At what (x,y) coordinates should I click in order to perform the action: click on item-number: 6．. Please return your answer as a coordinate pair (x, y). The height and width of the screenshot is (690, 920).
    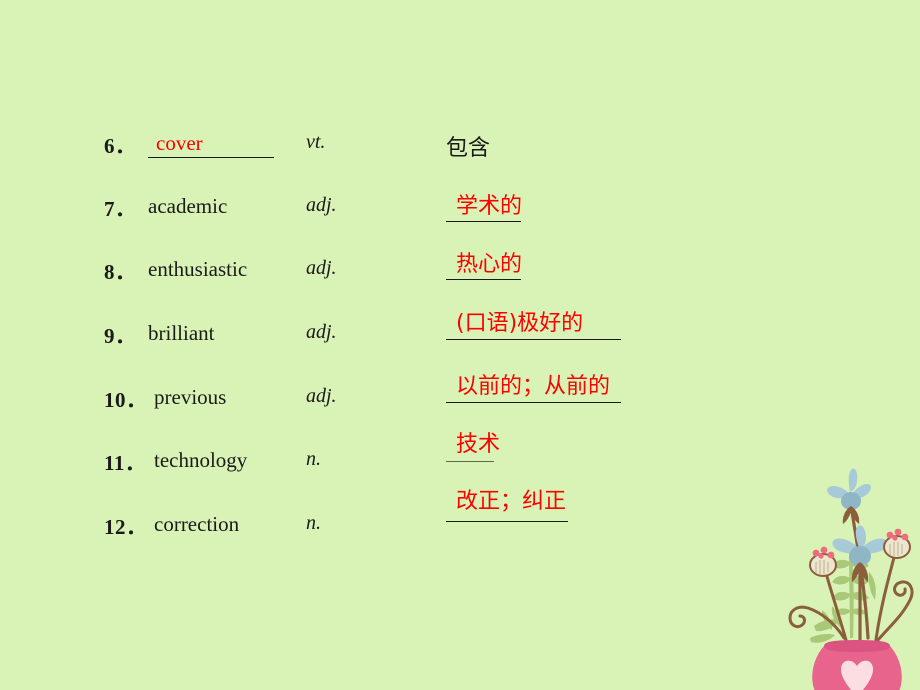
    Looking at the image, I should click on (120, 146).